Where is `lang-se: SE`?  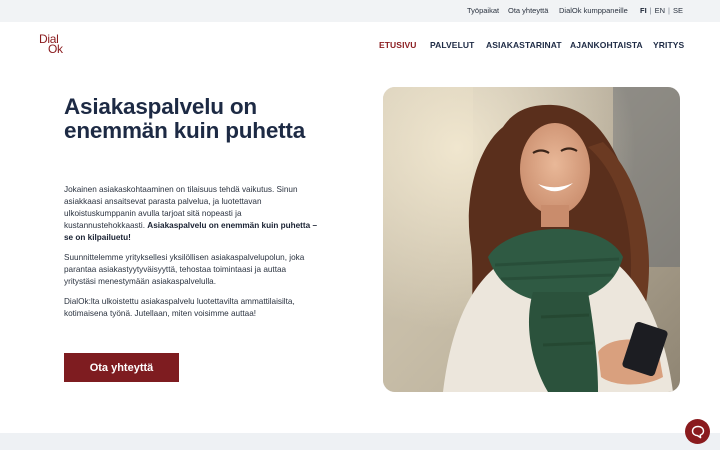
lang-se: SE is located at coordinates (678, 10).